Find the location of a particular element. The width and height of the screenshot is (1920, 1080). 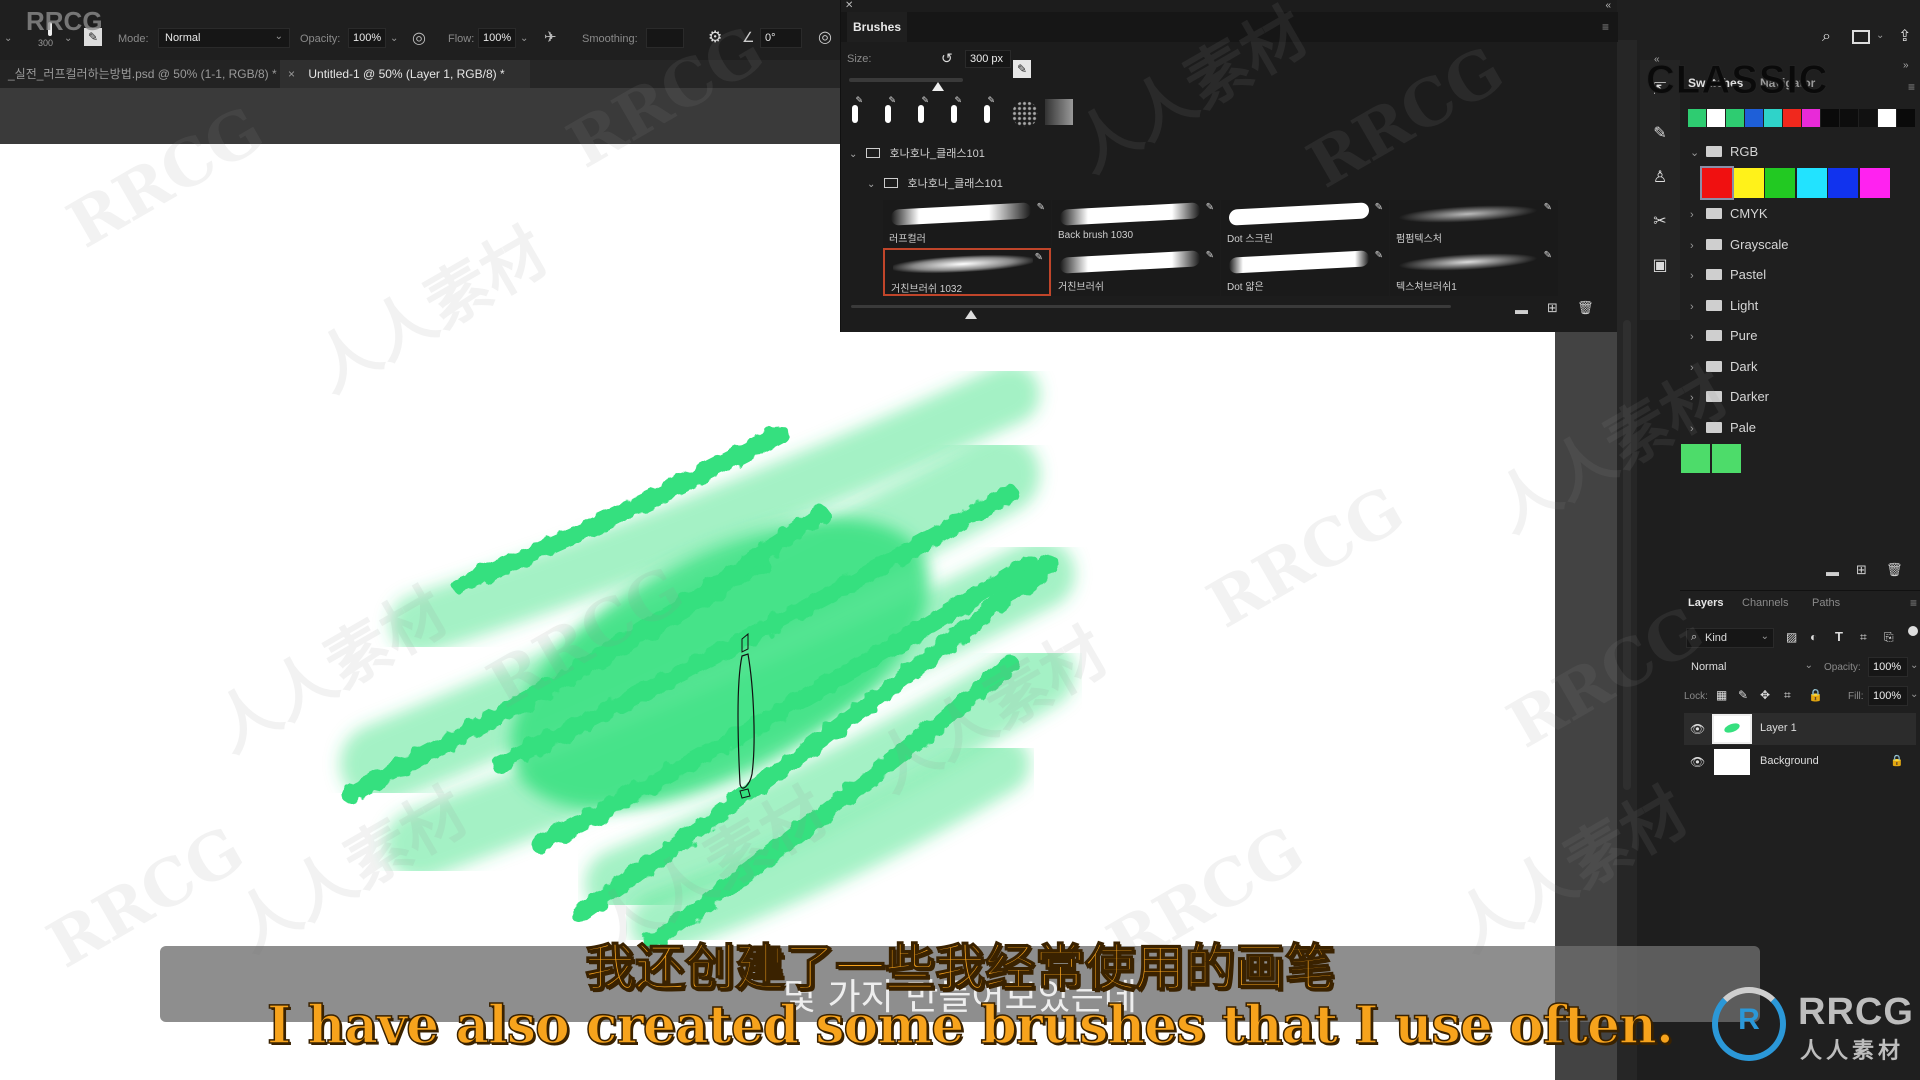

swatch-group: › Darker is located at coordinates (1729, 397).